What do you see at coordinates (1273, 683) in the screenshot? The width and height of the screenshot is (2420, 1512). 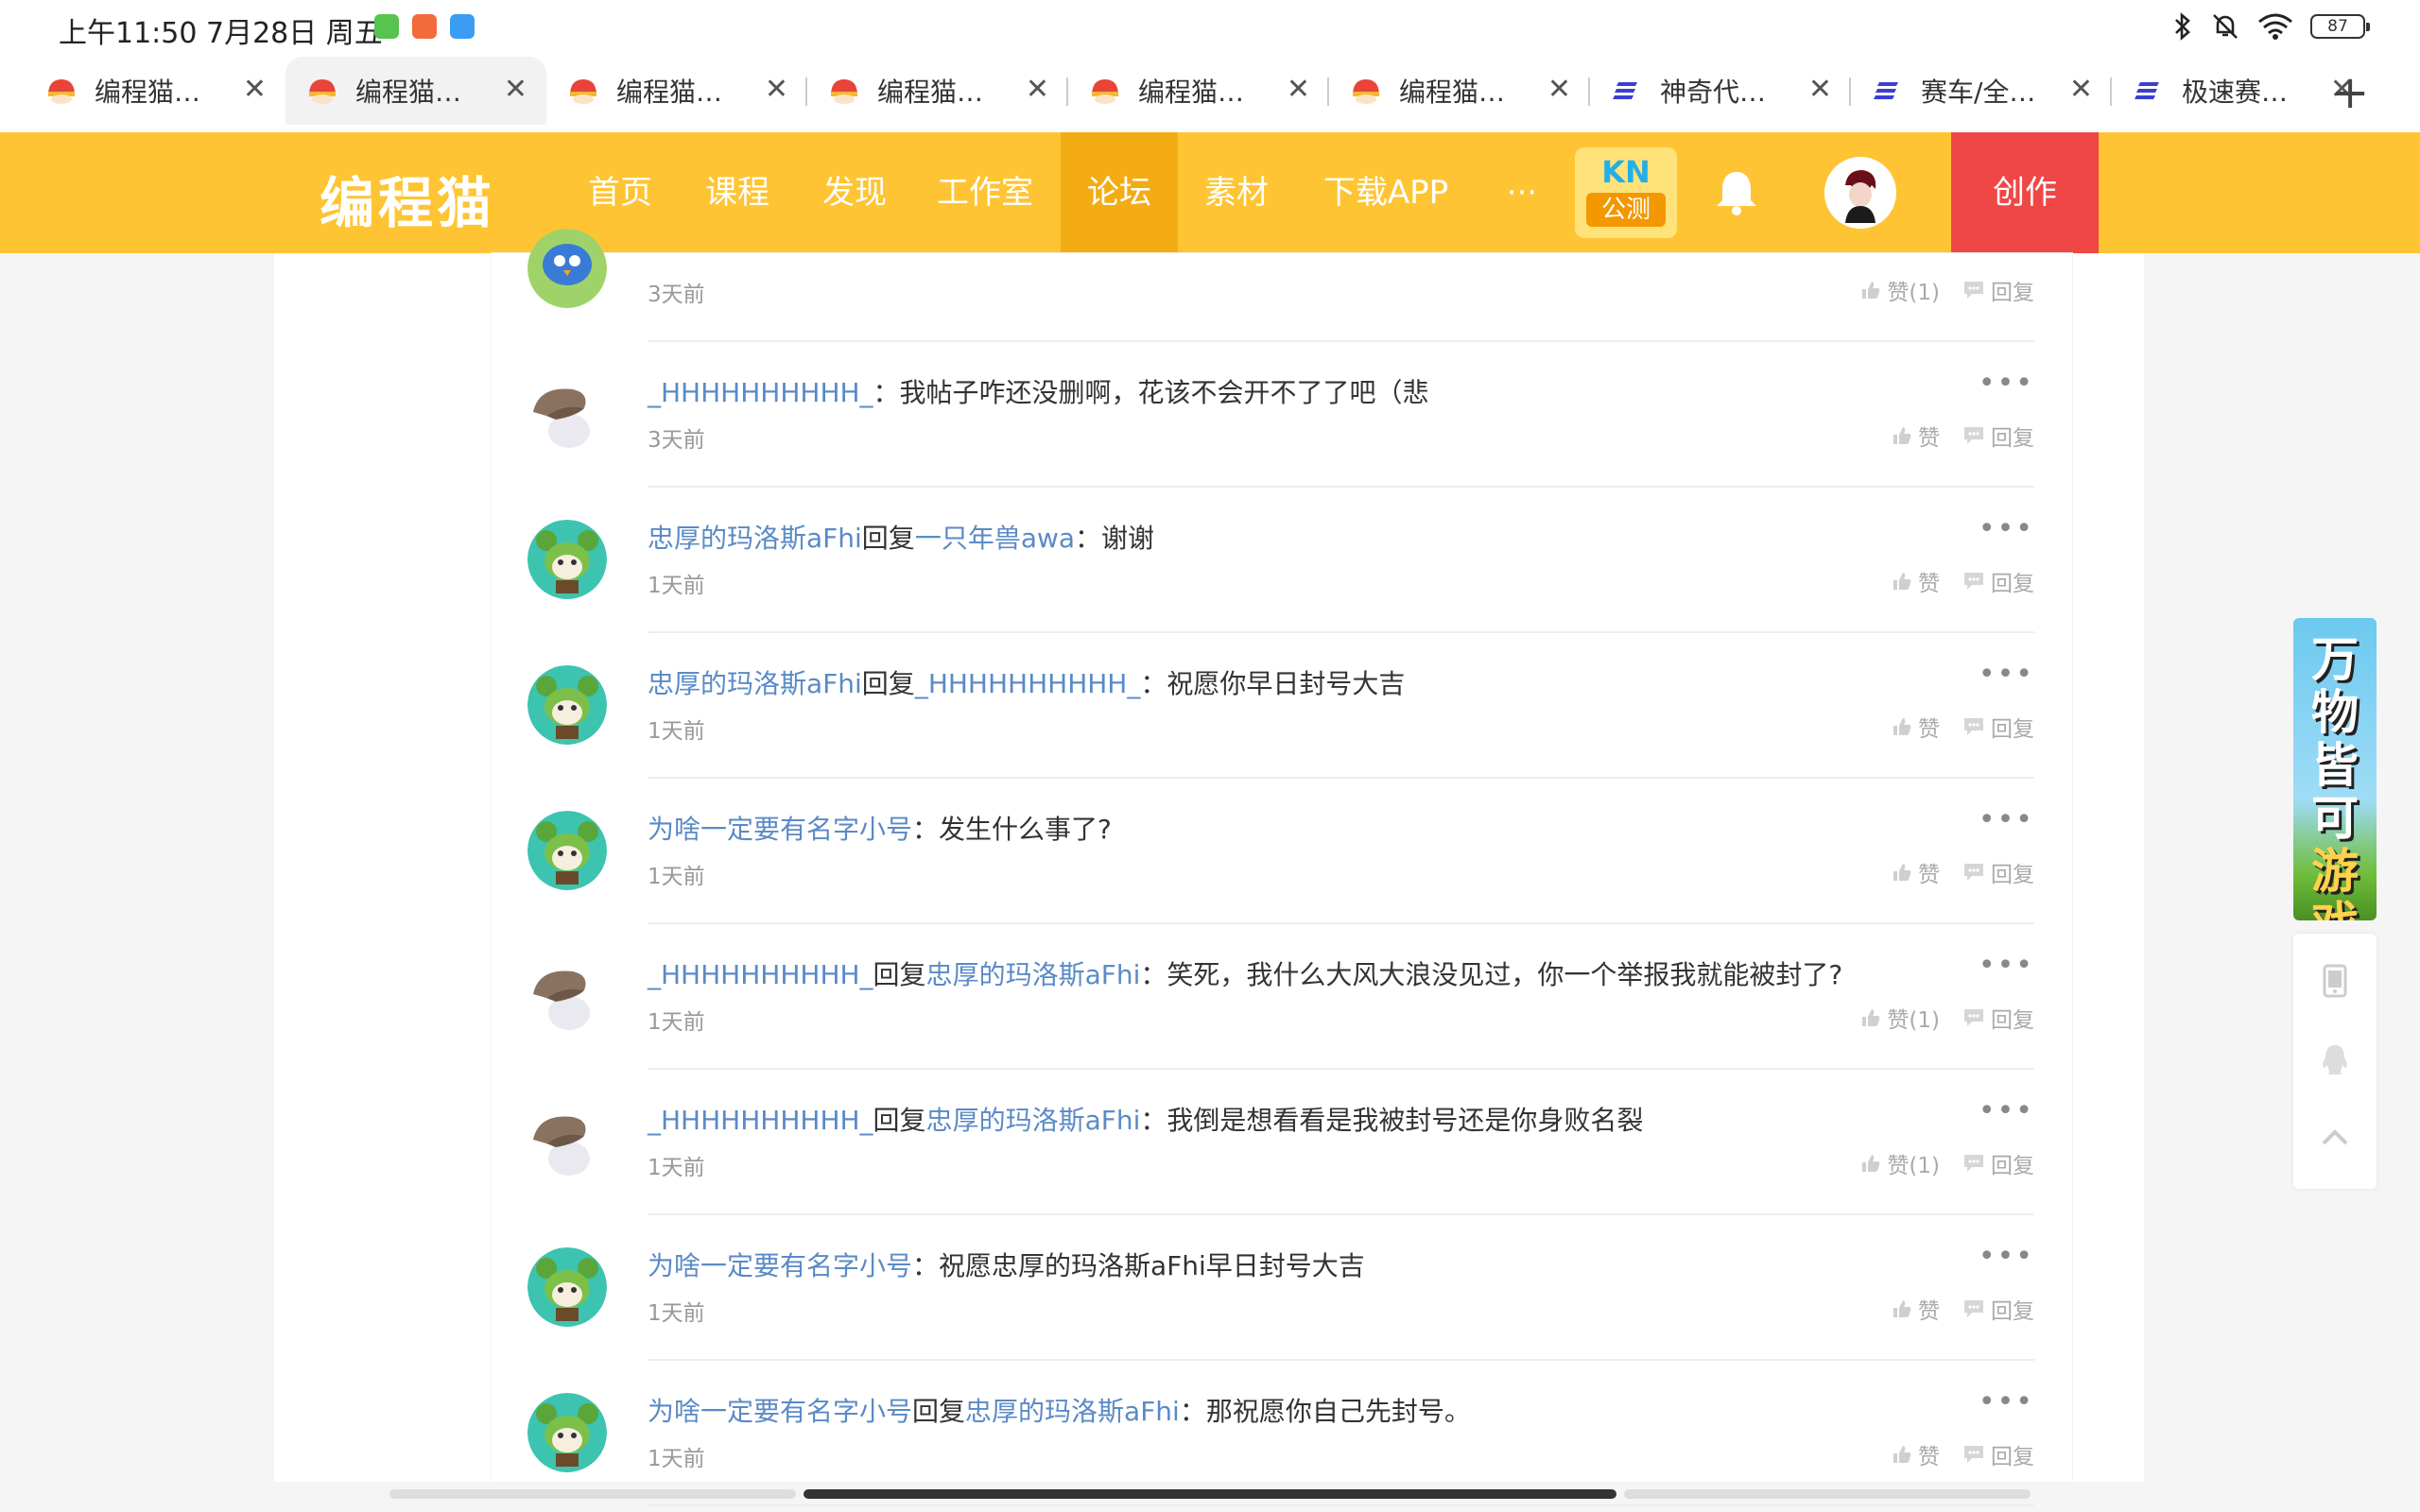 I see `comment-text: ：祝愿你早日封号大吉` at bounding box center [1273, 683].